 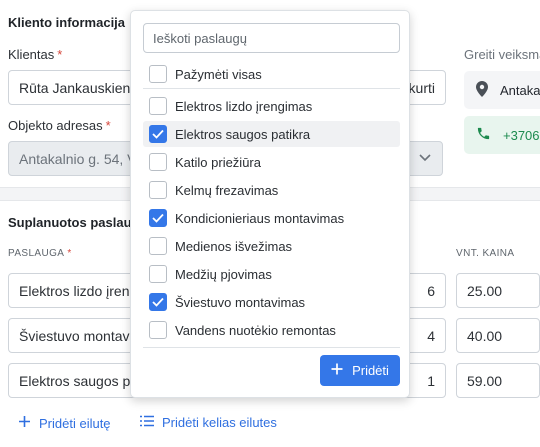 What do you see at coordinates (223, 274) in the screenshot?
I see `service-option-label: Medžių pjovimas` at bounding box center [223, 274].